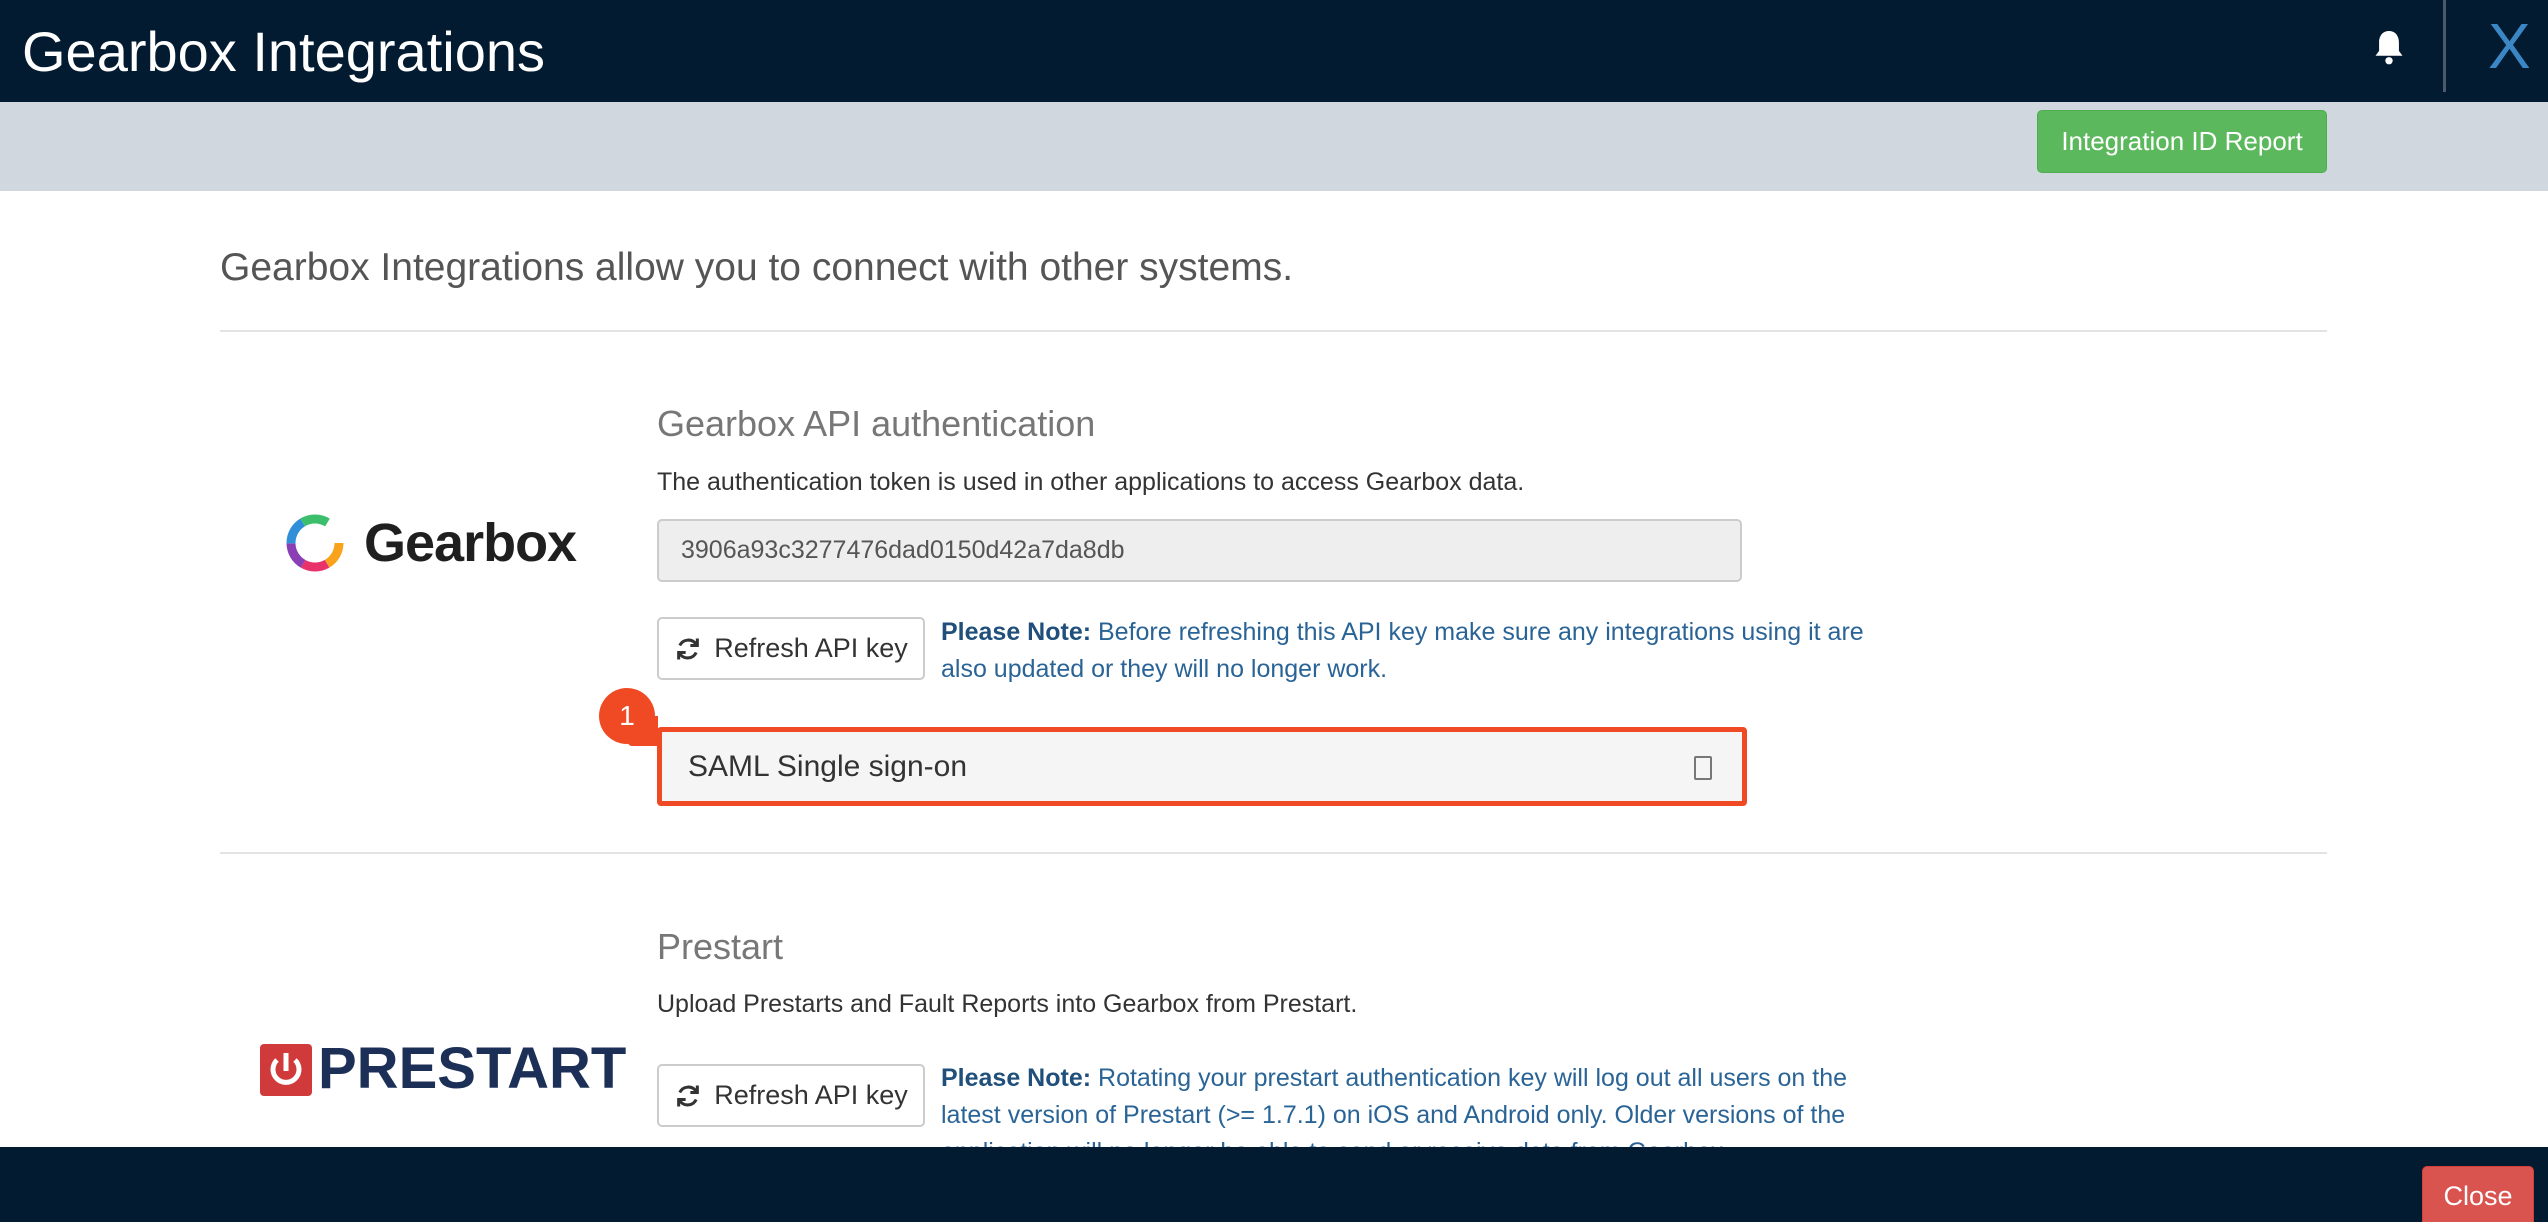 This screenshot has width=2548, height=1222. I want to click on gearbox-logo-text: Gearbox, so click(470, 543).